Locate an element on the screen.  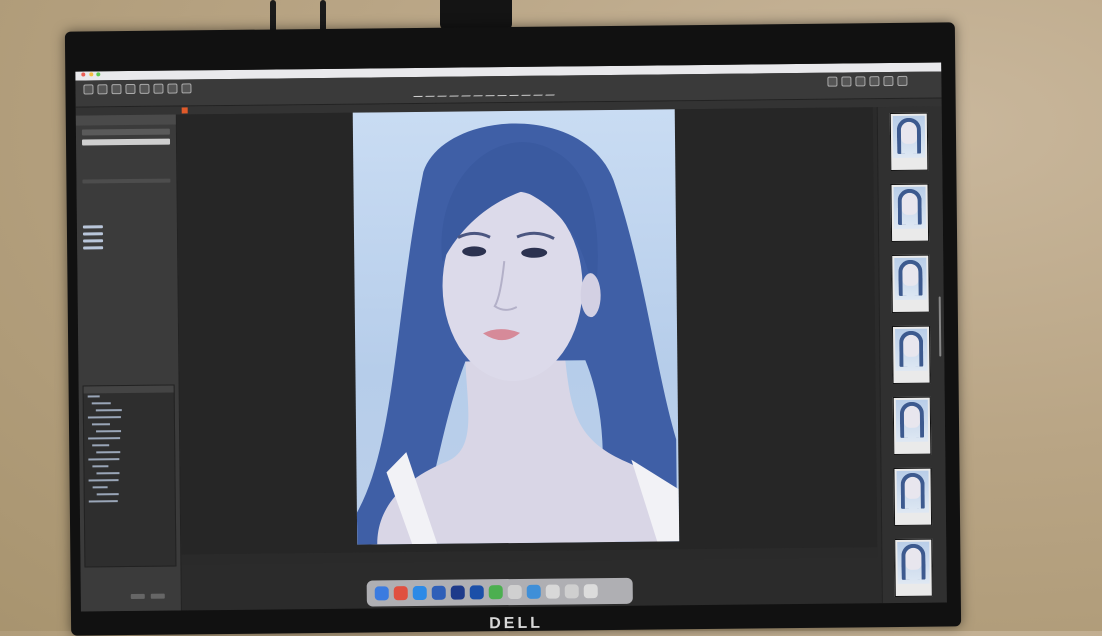
photoshop-icon is located at coordinates (457, 592).